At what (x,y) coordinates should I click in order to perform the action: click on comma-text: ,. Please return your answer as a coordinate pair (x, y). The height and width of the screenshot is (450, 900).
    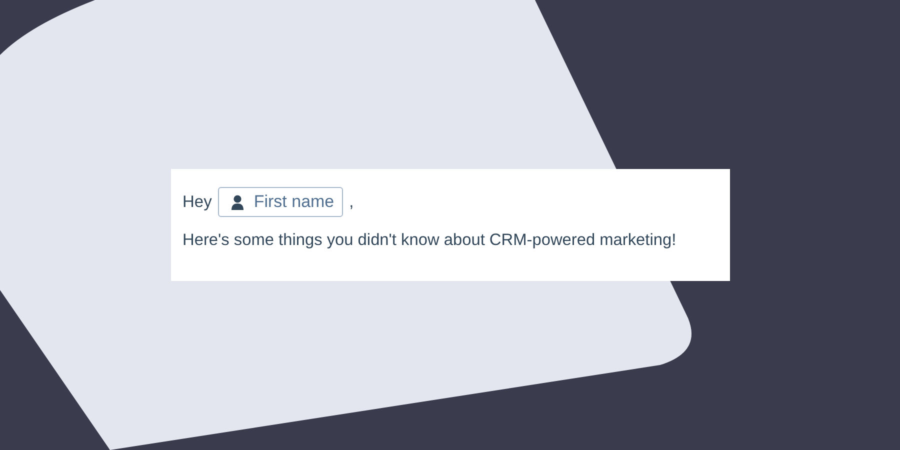
    Looking at the image, I should click on (351, 202).